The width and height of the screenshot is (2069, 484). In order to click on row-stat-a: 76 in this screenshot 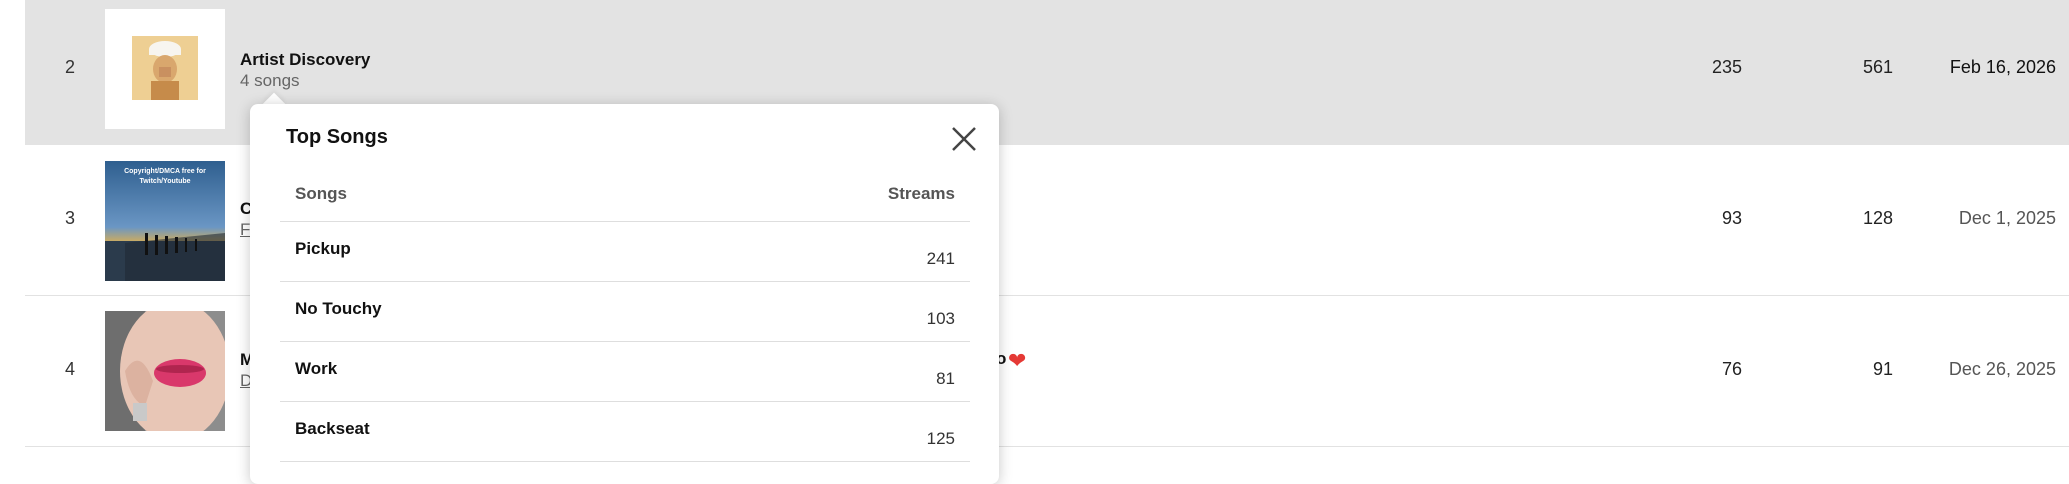, I will do `click(1731, 369)`.